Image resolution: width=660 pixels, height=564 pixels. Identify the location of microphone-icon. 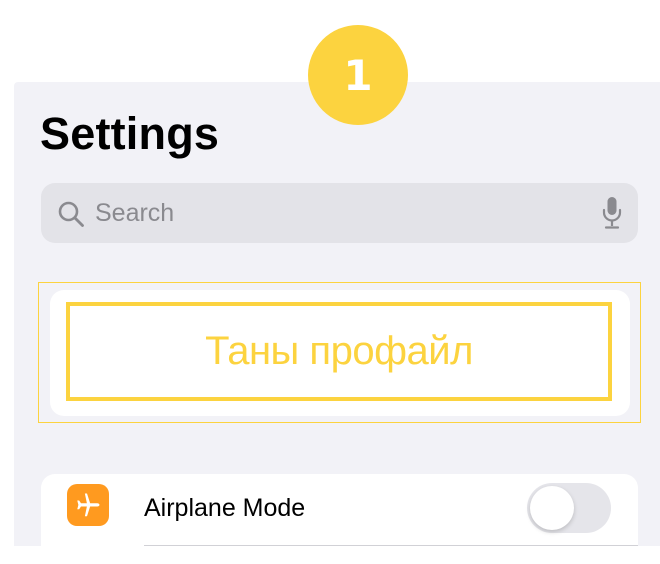
(612, 213).